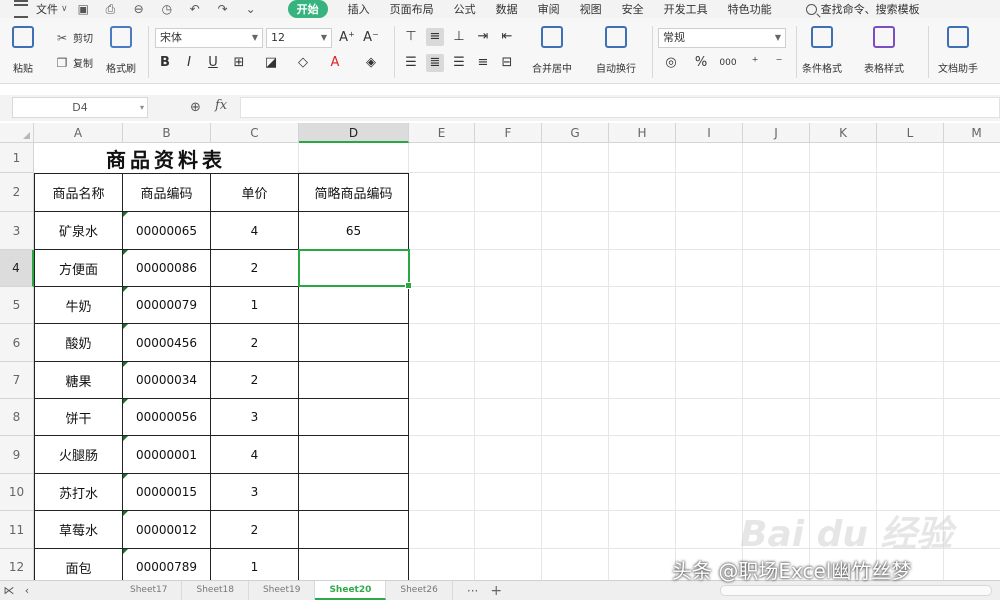  What do you see at coordinates (167, 530) in the screenshot?
I see `product-code-cell: 00000012` at bounding box center [167, 530].